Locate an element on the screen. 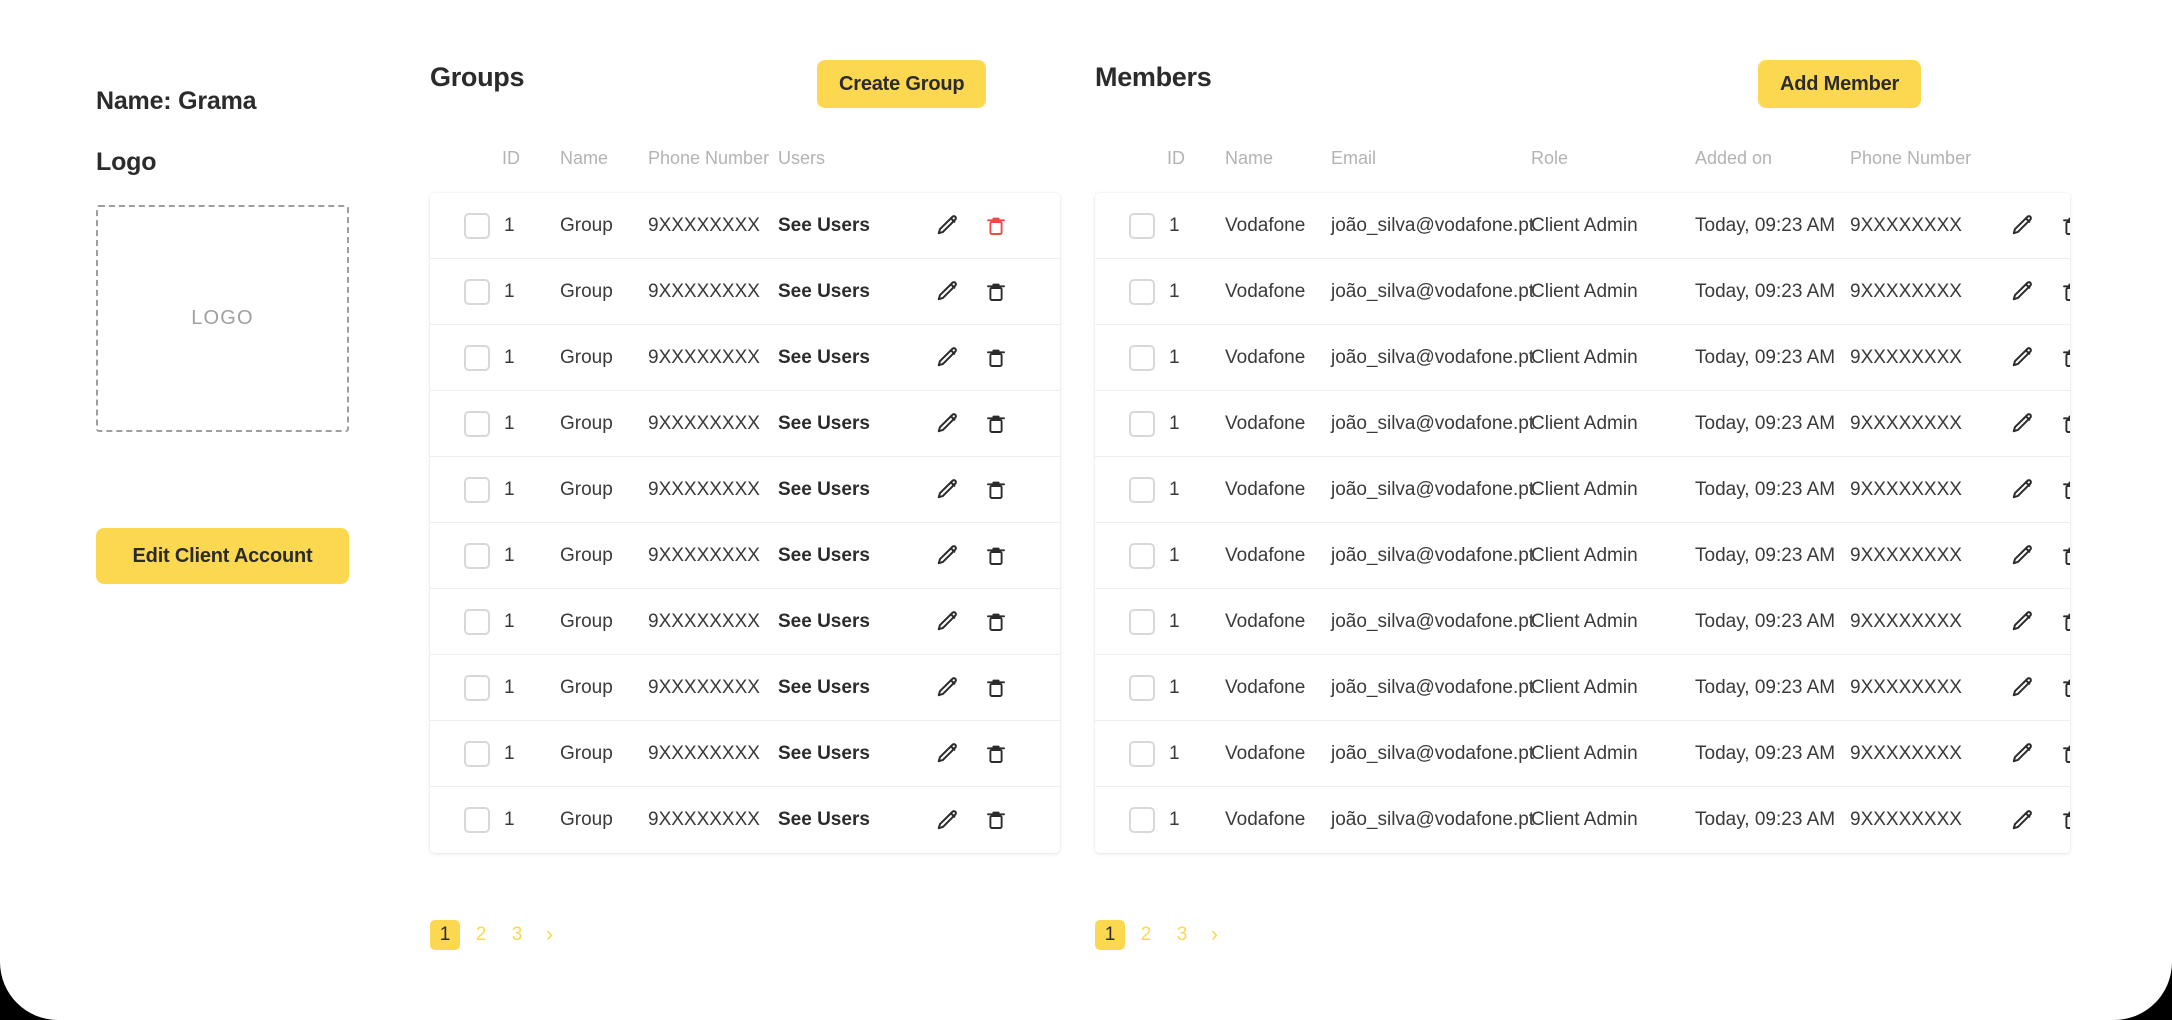 This screenshot has height=1020, width=2172. groups-page-3: 3 is located at coordinates (517, 935).